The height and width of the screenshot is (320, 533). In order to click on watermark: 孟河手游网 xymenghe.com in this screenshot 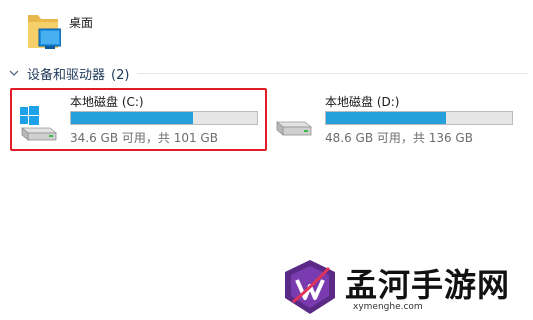, I will do `click(405, 288)`.